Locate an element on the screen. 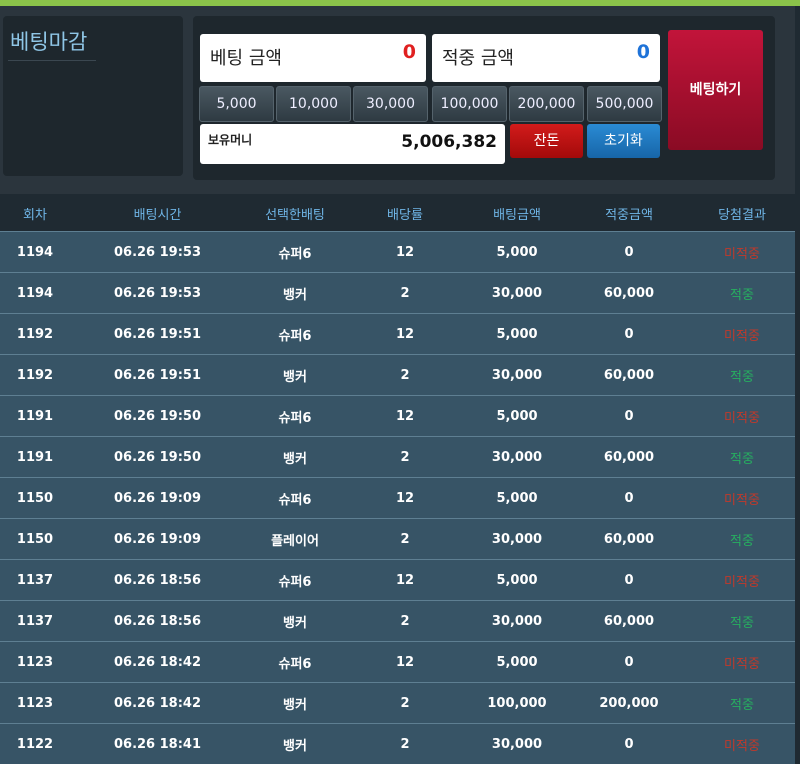 This screenshot has height=764, width=800. table-row: 119106.26 19:50뱅커230,00060,000적중 is located at coordinates (397, 457).